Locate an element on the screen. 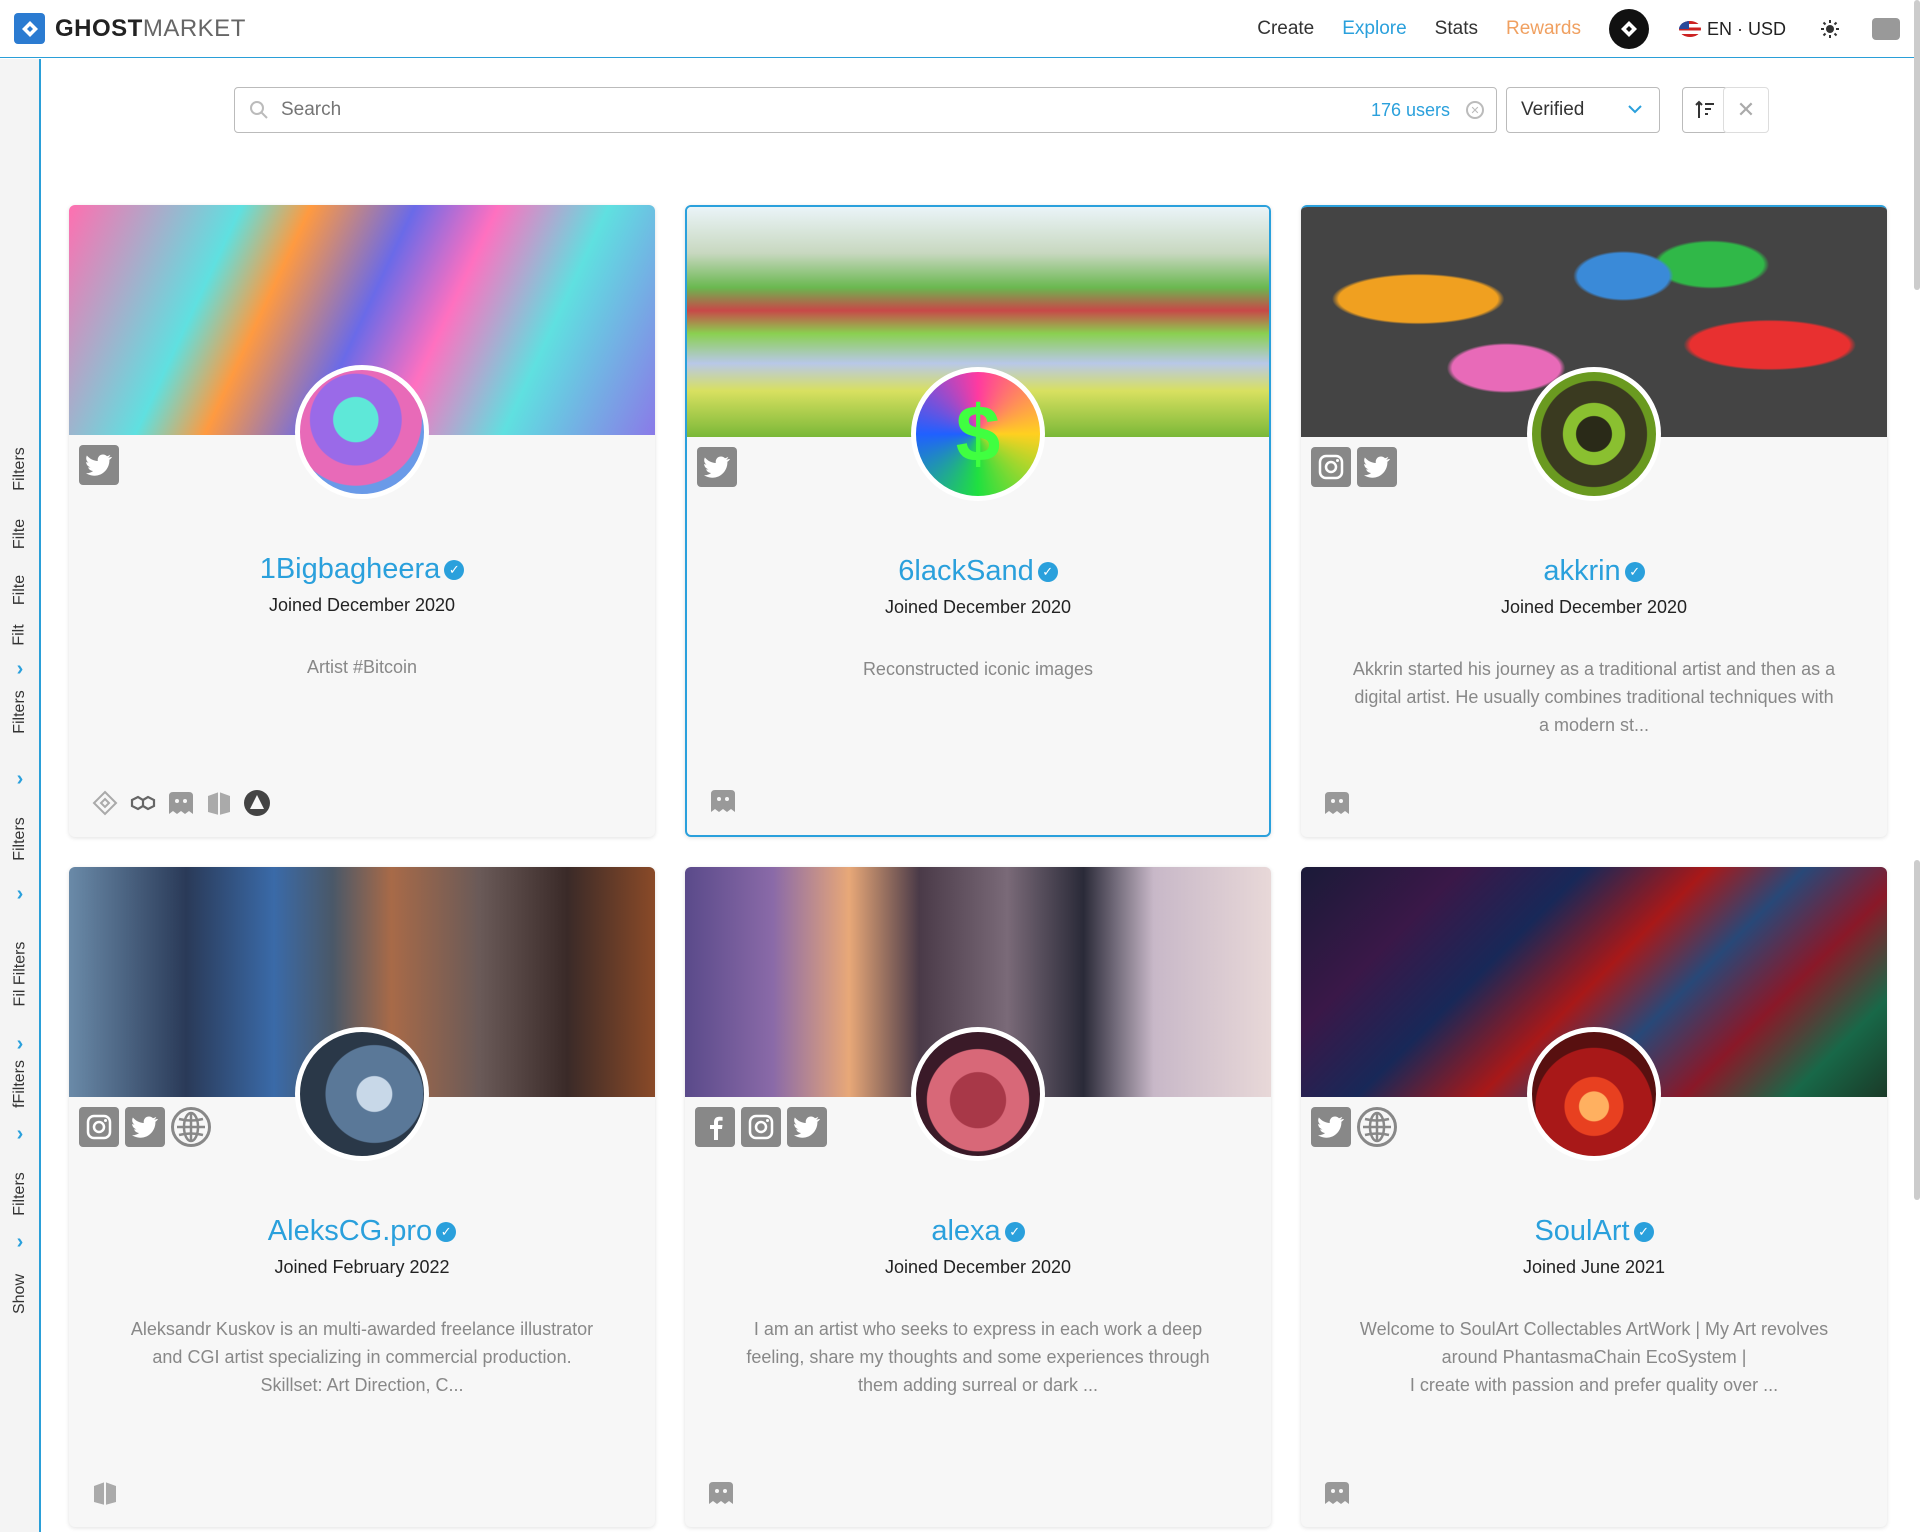 The image size is (1920, 1532). main-nav: Create Explore Stats Rewards EN · USD is located at coordinates (1588, 29).